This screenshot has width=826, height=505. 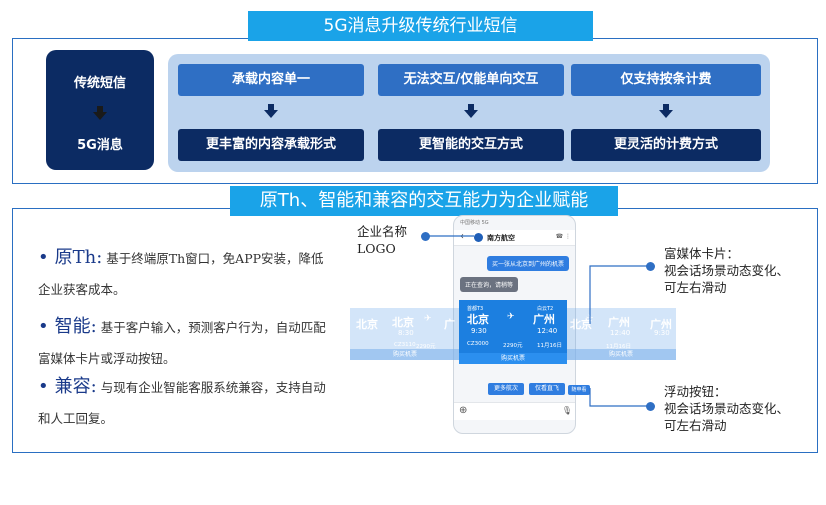 What do you see at coordinates (463, 410) in the screenshot?
I see `plus-icon: ⊕` at bounding box center [463, 410].